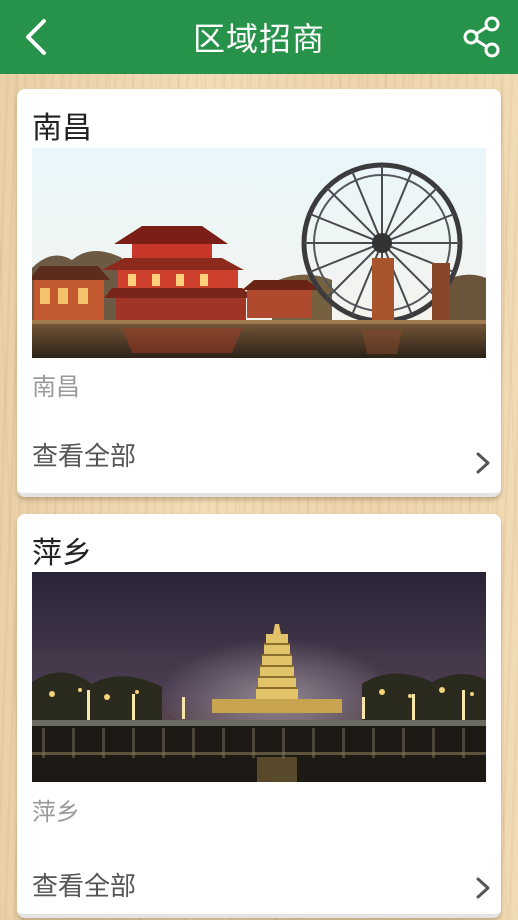 The height and width of the screenshot is (920, 518). Describe the element at coordinates (56, 387) in the screenshot. I see `region-caption: 南昌` at that location.